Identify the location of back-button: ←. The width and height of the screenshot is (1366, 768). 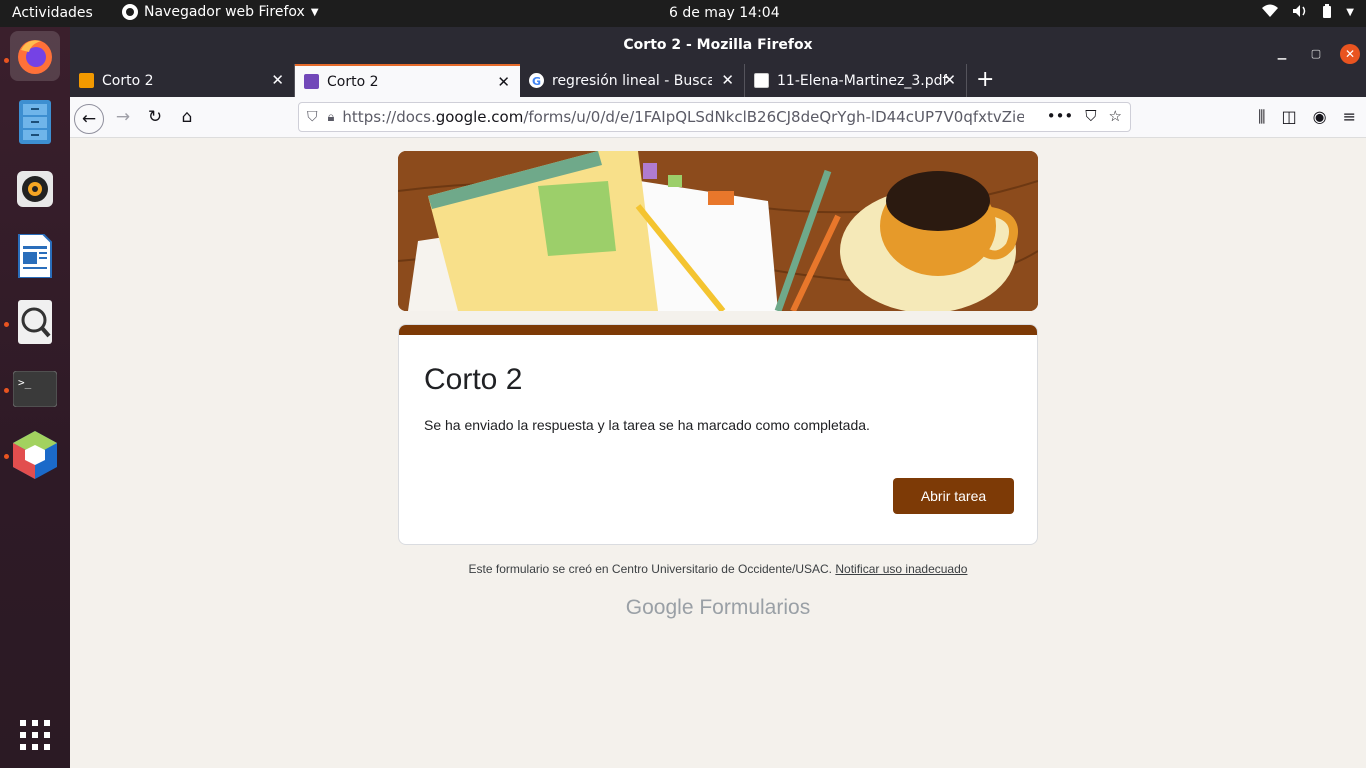
(89, 119).